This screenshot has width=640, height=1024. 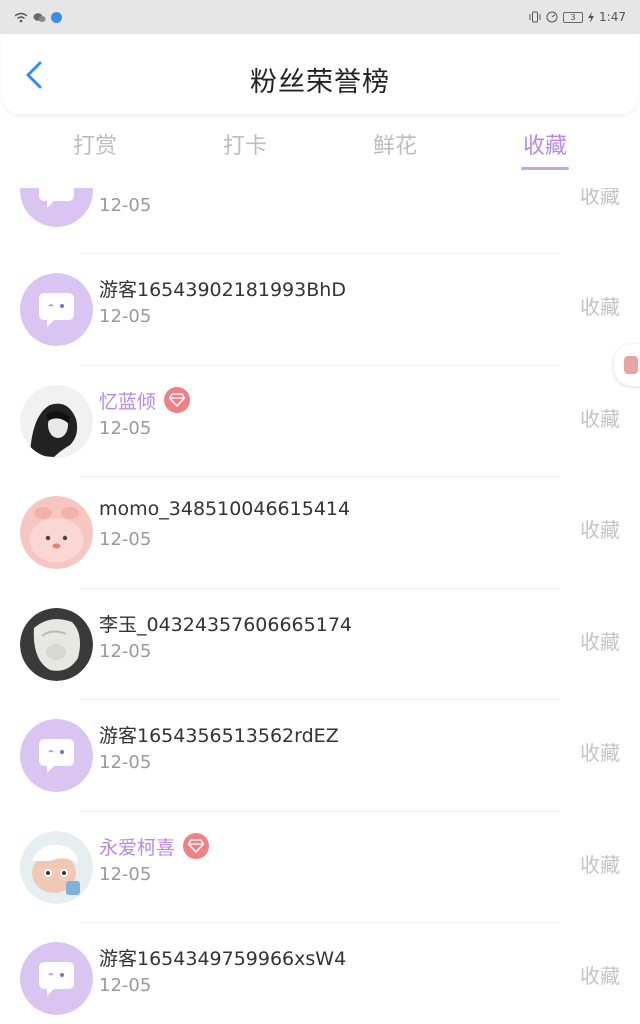 I want to click on clock-time: 1:47, so click(x=612, y=17).